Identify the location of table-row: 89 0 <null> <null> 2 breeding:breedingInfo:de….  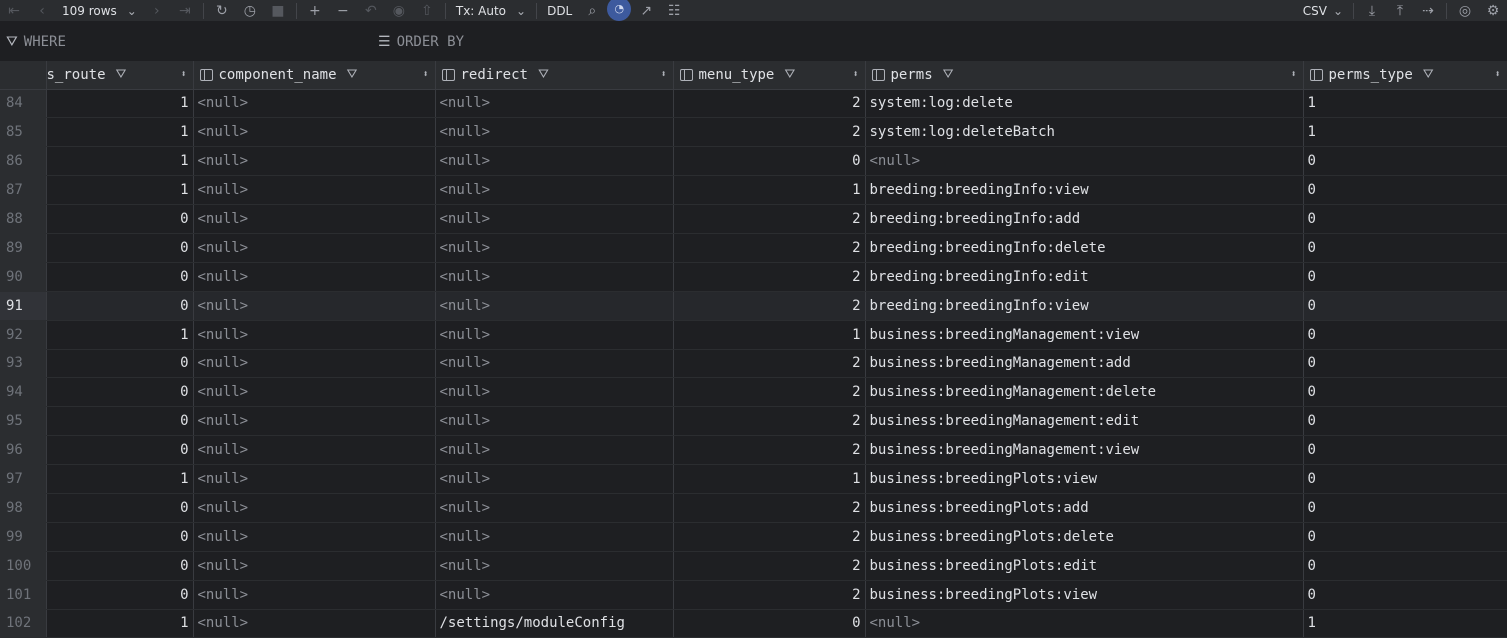
(753, 248).